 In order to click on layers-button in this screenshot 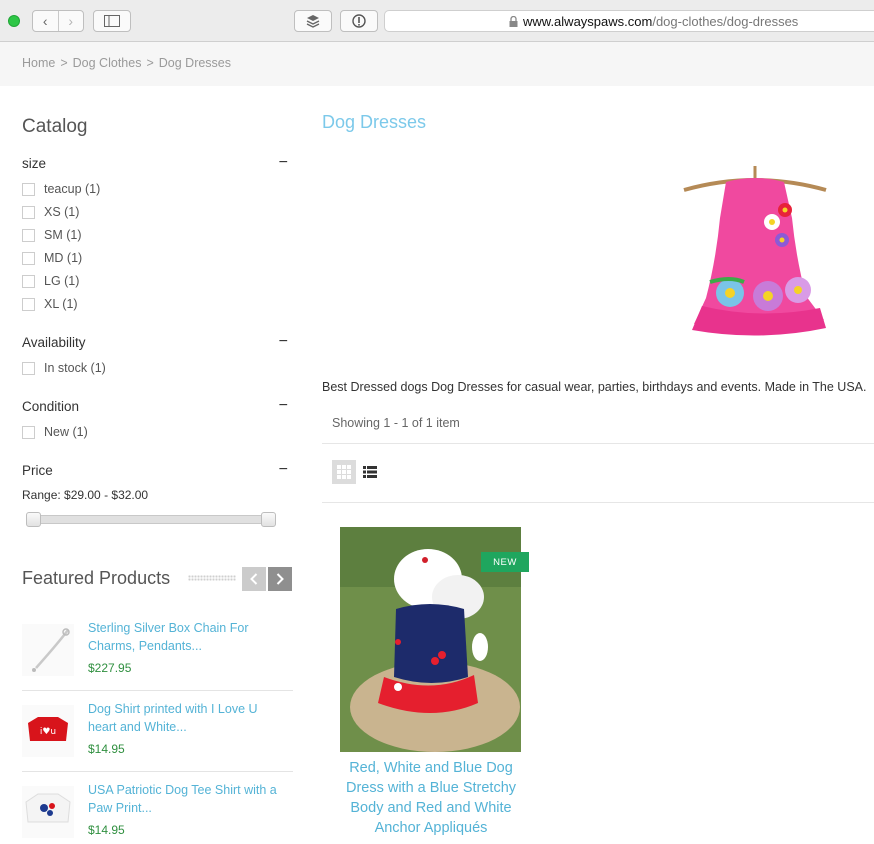, I will do `click(313, 21)`.